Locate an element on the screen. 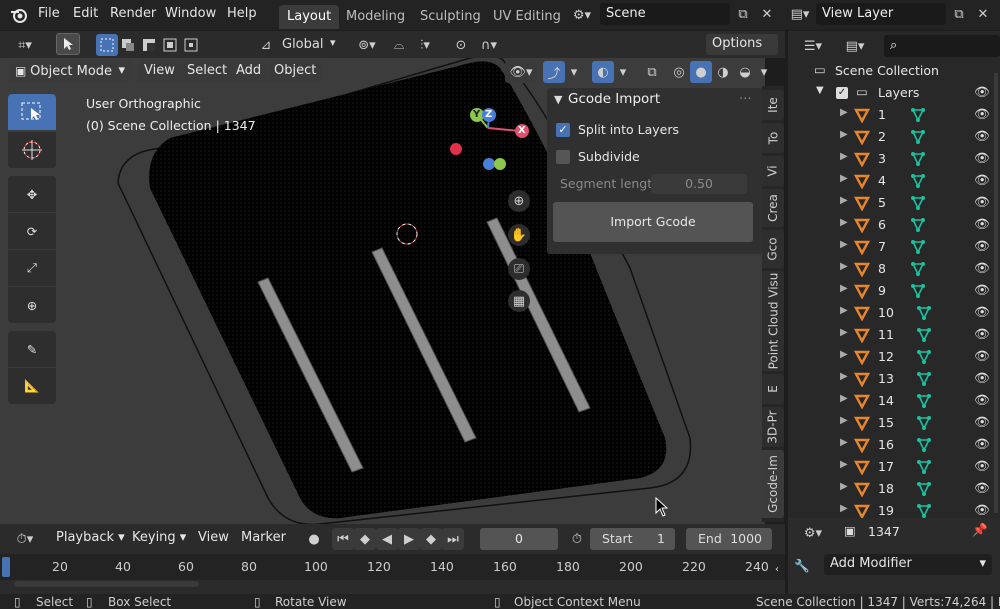  transform-tool-icon: ⊕ is located at coordinates (32, 305).